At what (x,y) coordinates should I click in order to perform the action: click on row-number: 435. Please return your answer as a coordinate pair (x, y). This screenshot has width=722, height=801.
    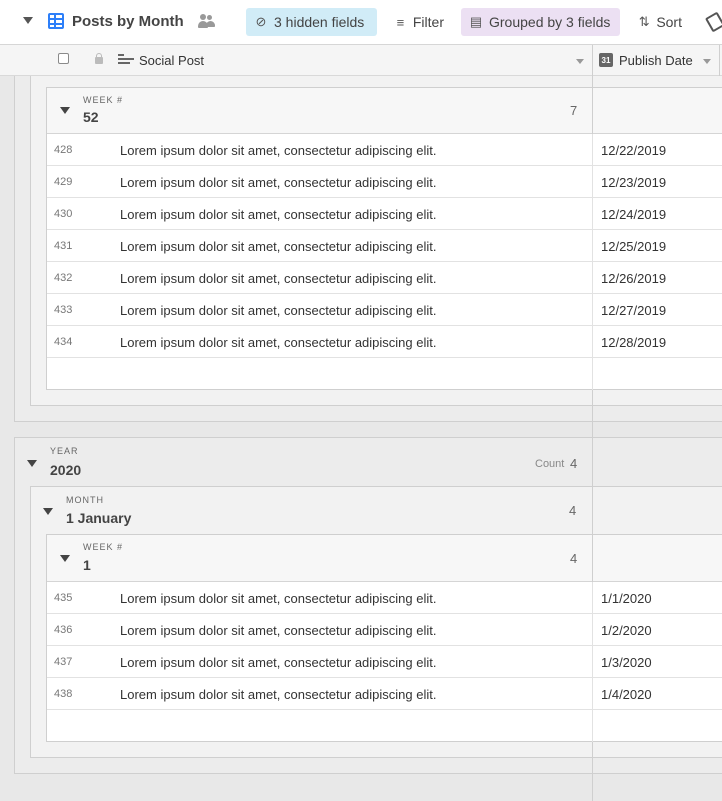
    Looking at the image, I should click on (63, 598).